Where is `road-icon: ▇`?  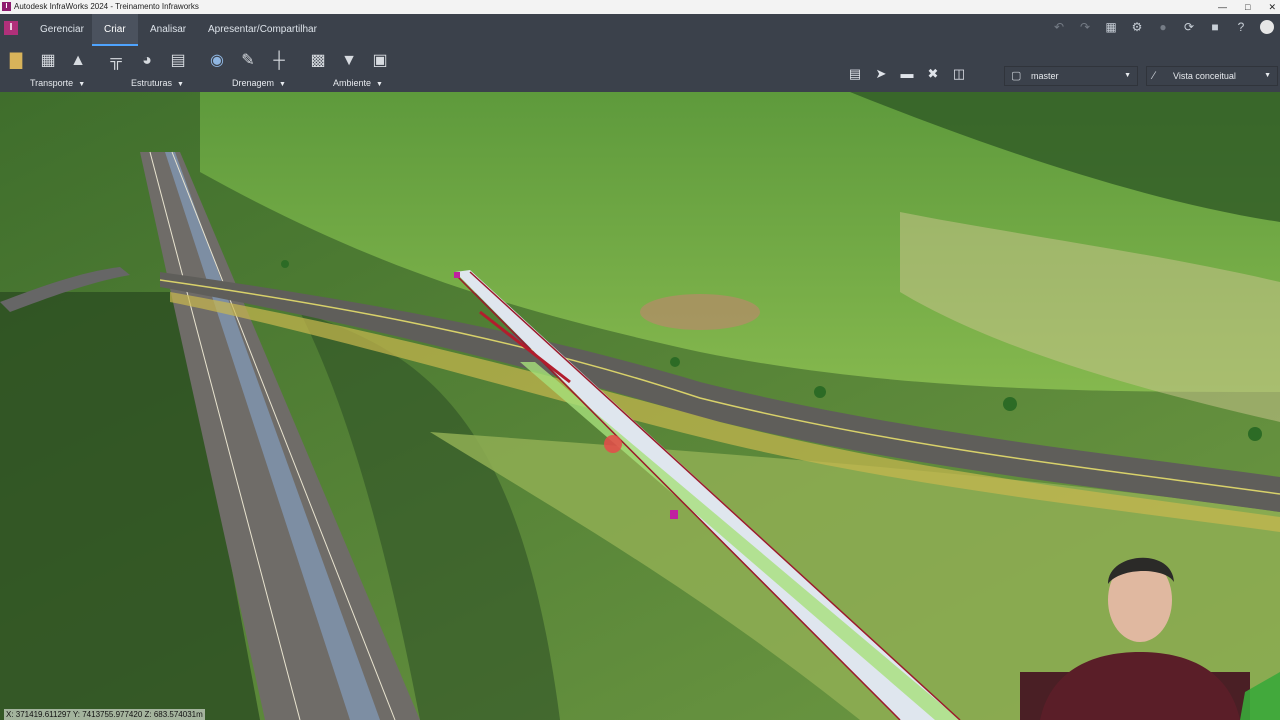 road-icon: ▇ is located at coordinates (16, 61).